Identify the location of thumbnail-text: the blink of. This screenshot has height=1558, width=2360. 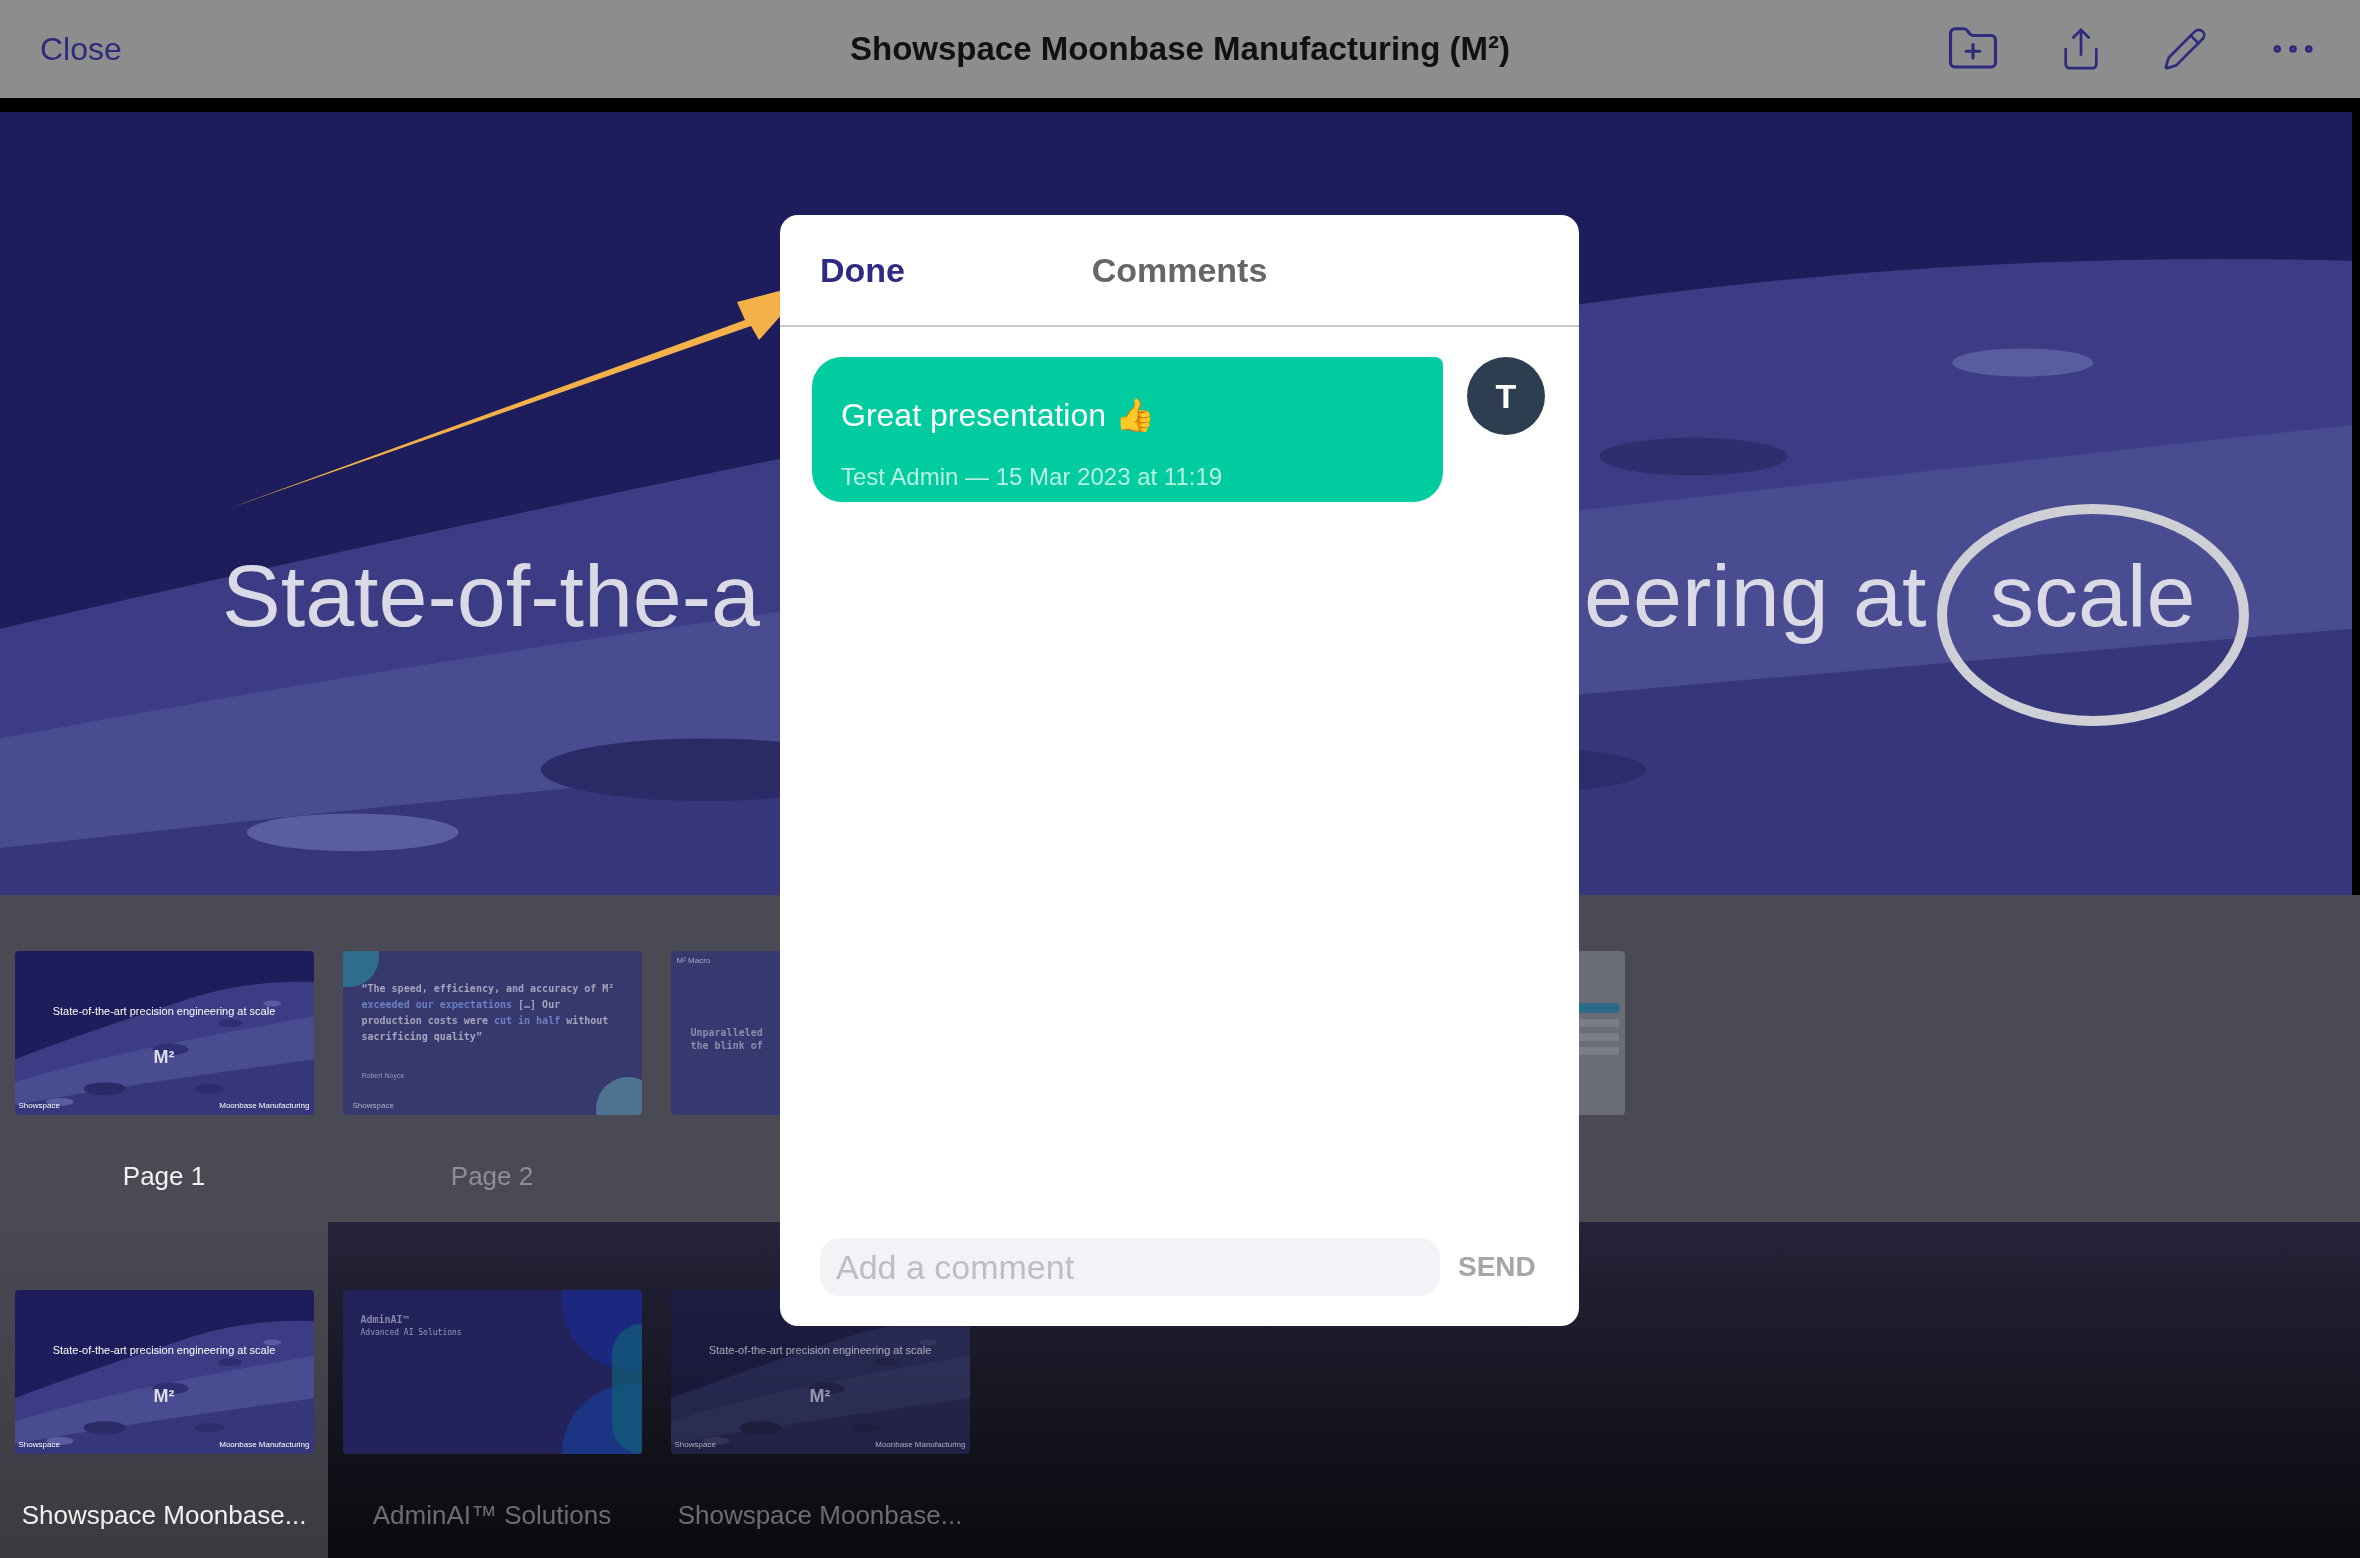
(726, 1045).